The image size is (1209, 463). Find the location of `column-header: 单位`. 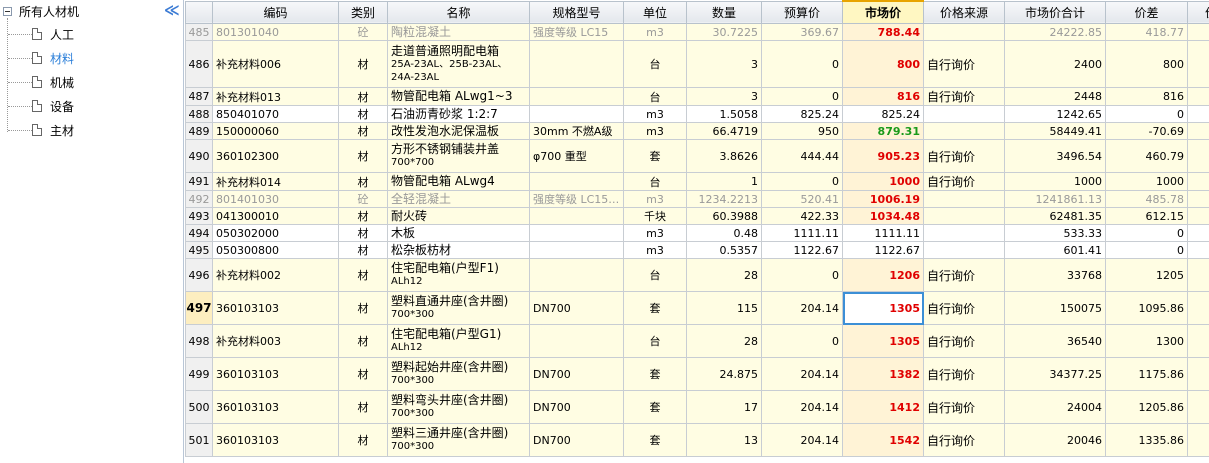

column-header: 单位 is located at coordinates (655, 12).